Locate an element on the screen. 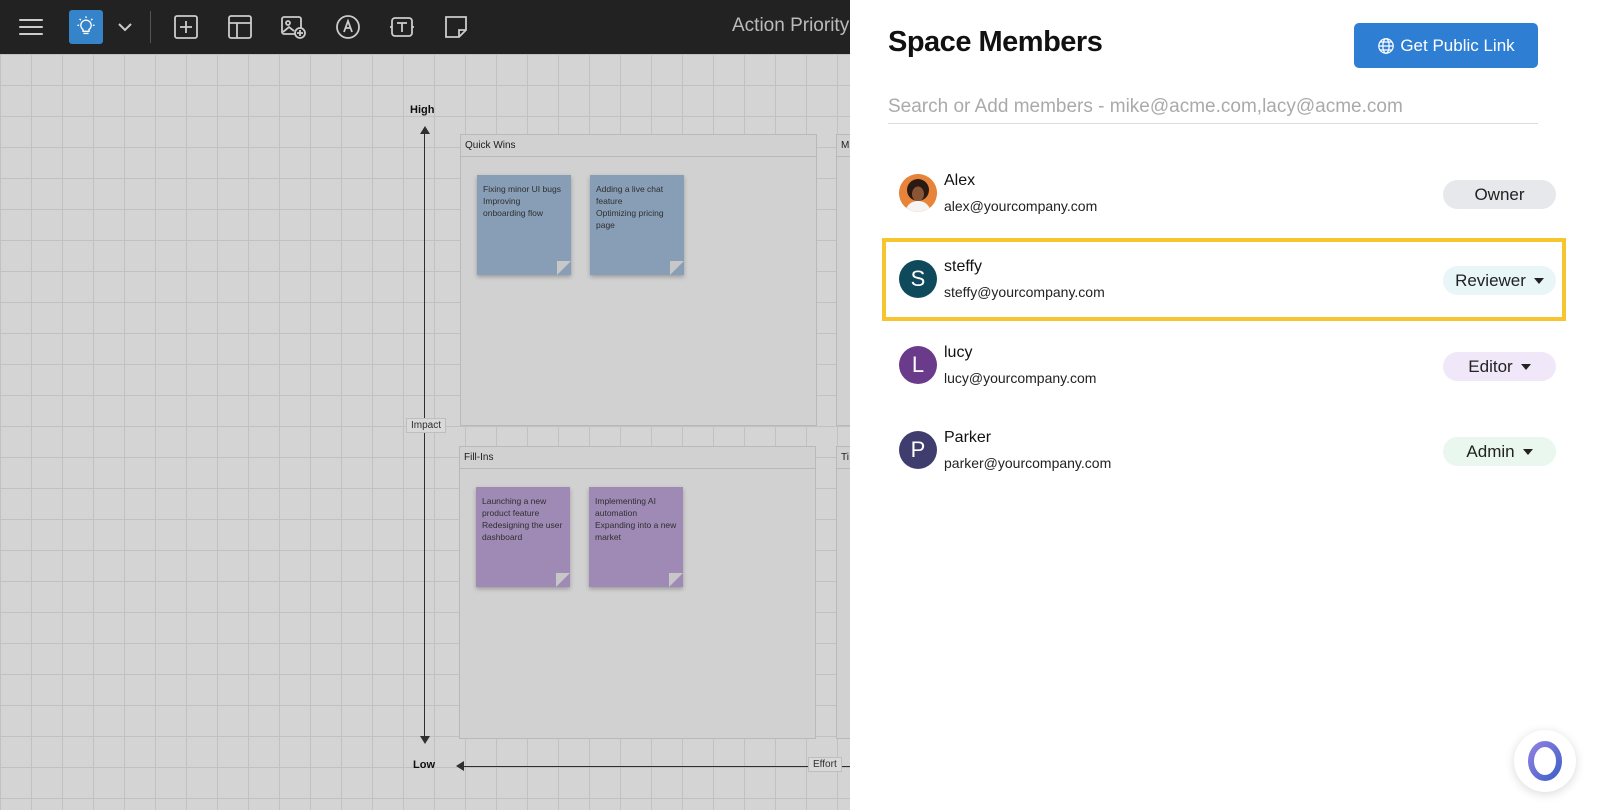 This screenshot has width=1600, height=810. member-name: Parker is located at coordinates (968, 437).